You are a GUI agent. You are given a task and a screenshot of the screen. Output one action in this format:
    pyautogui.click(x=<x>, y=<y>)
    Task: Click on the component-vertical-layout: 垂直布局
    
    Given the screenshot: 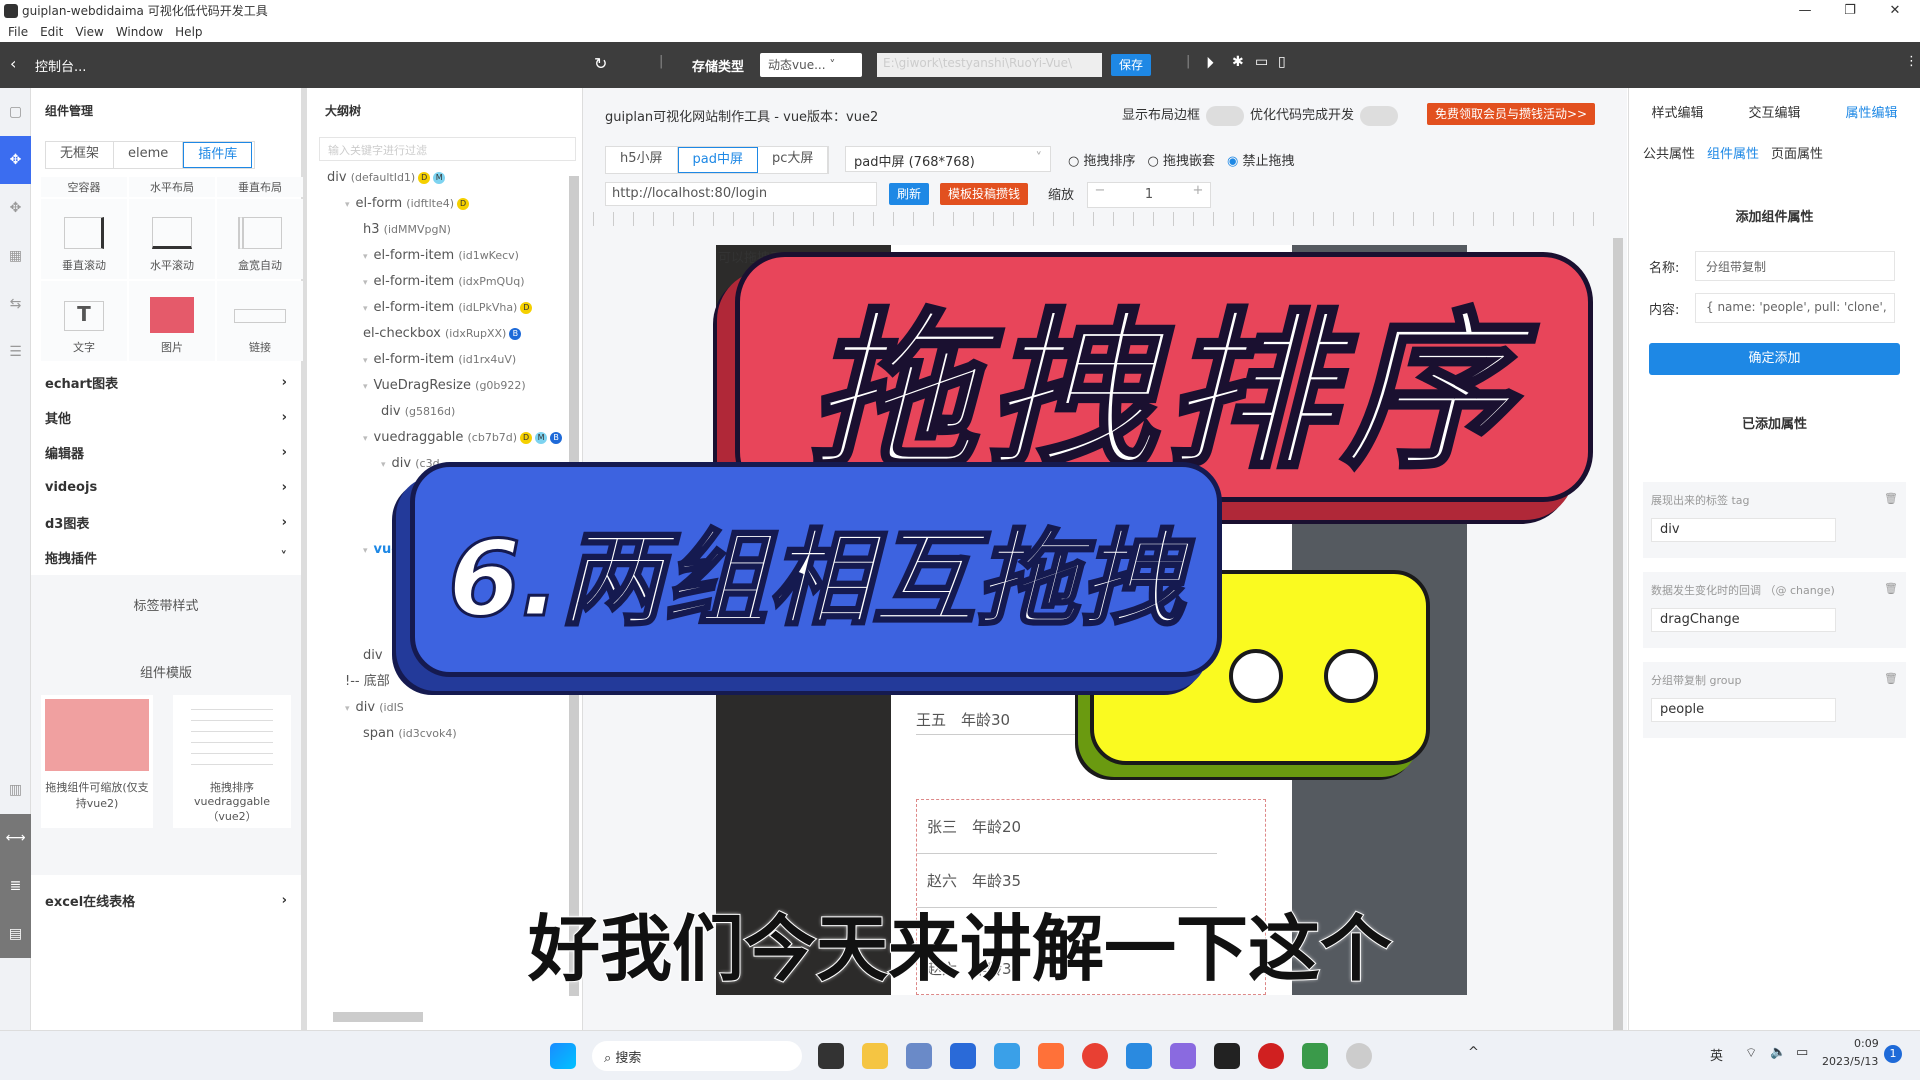 What is the action you would take?
    pyautogui.click(x=260, y=187)
    